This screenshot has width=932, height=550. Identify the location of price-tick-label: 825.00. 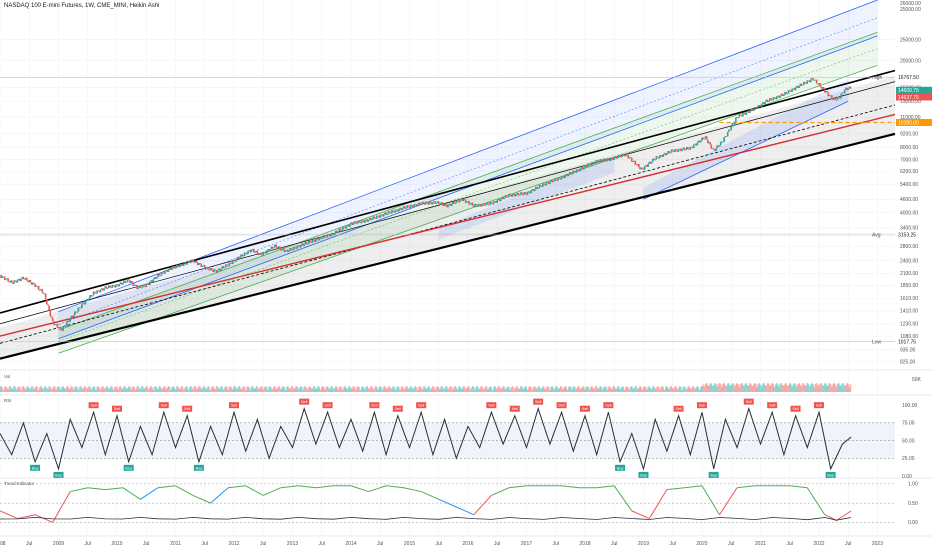
(908, 362).